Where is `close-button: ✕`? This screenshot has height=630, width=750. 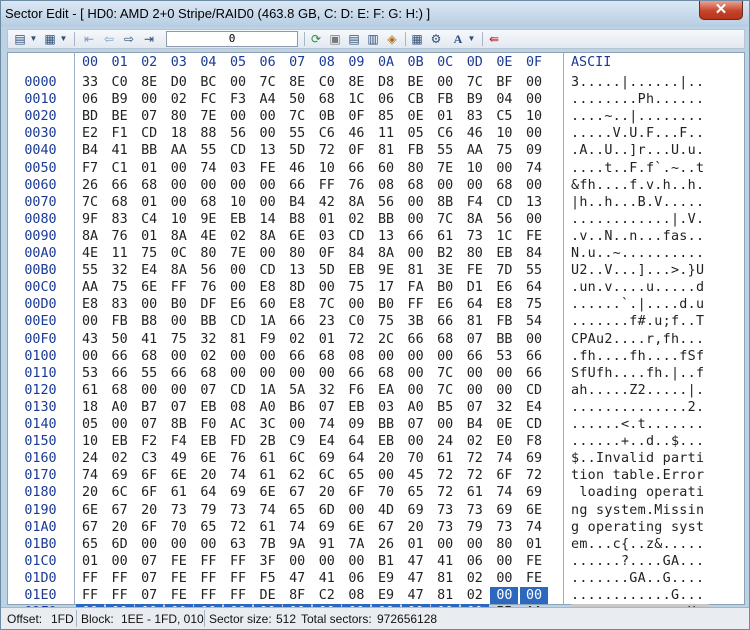
close-button: ✕ is located at coordinates (721, 10).